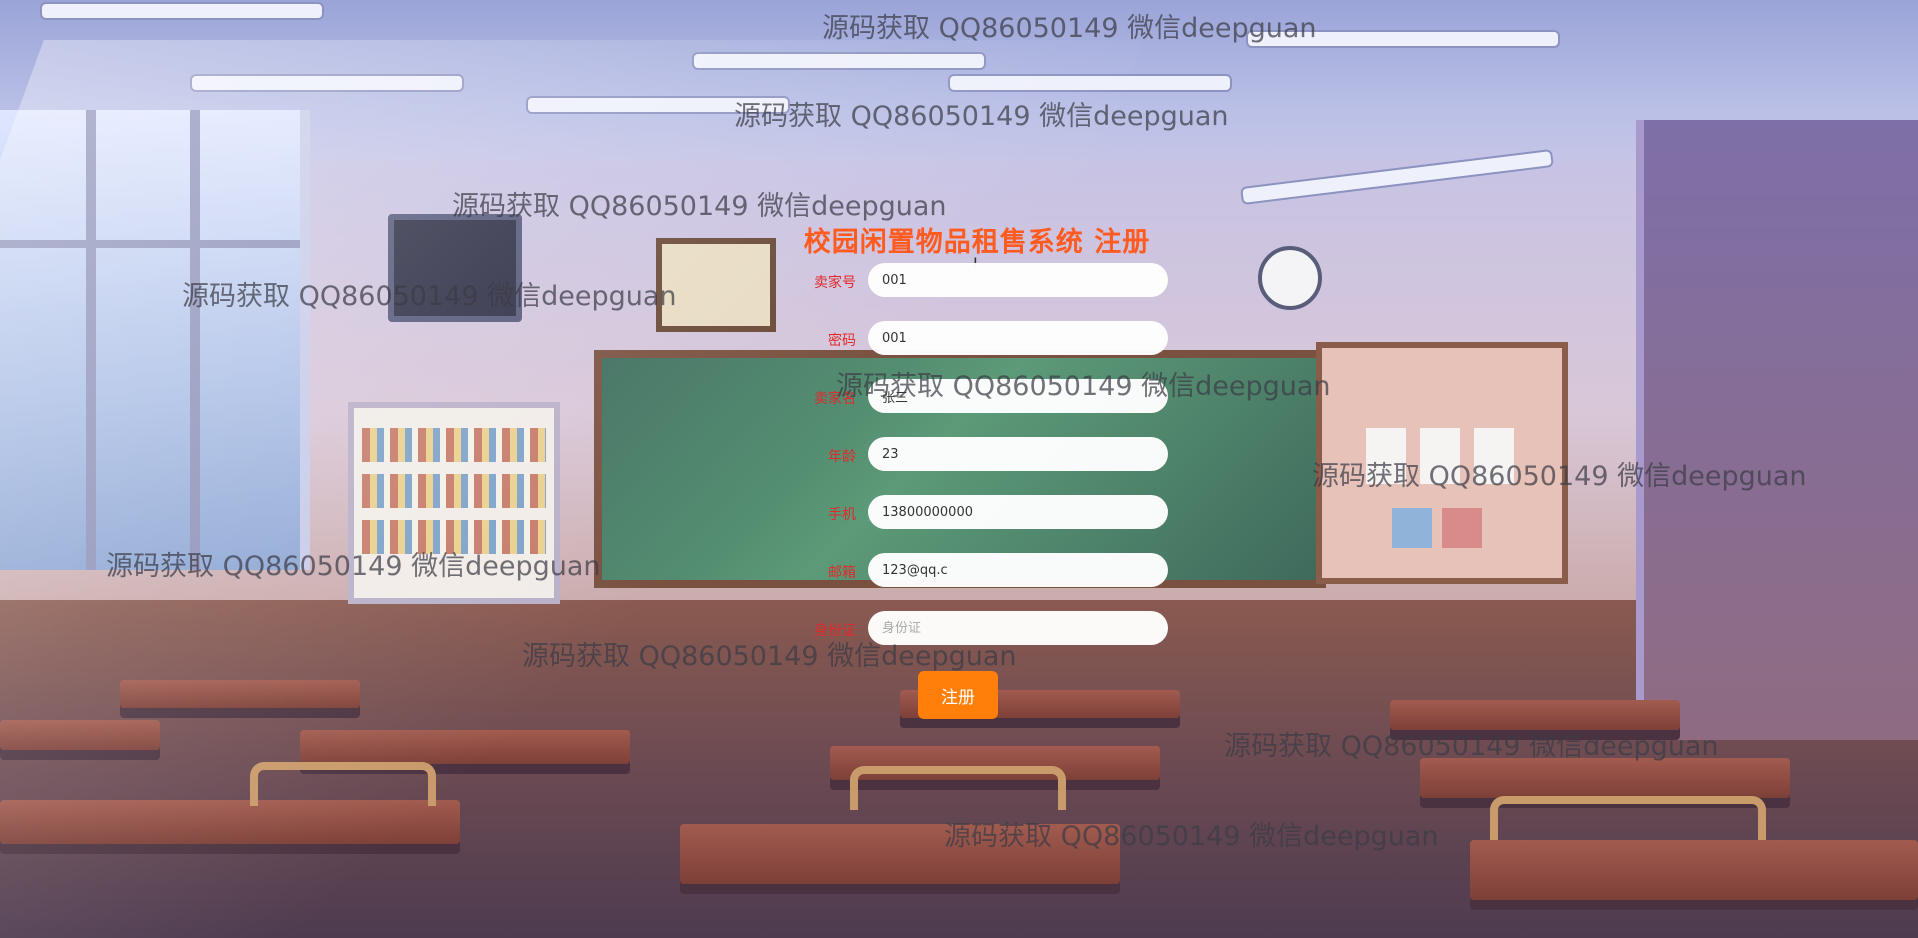 The image size is (1918, 938). I want to click on id-card-label: 身份证, so click(835, 631).